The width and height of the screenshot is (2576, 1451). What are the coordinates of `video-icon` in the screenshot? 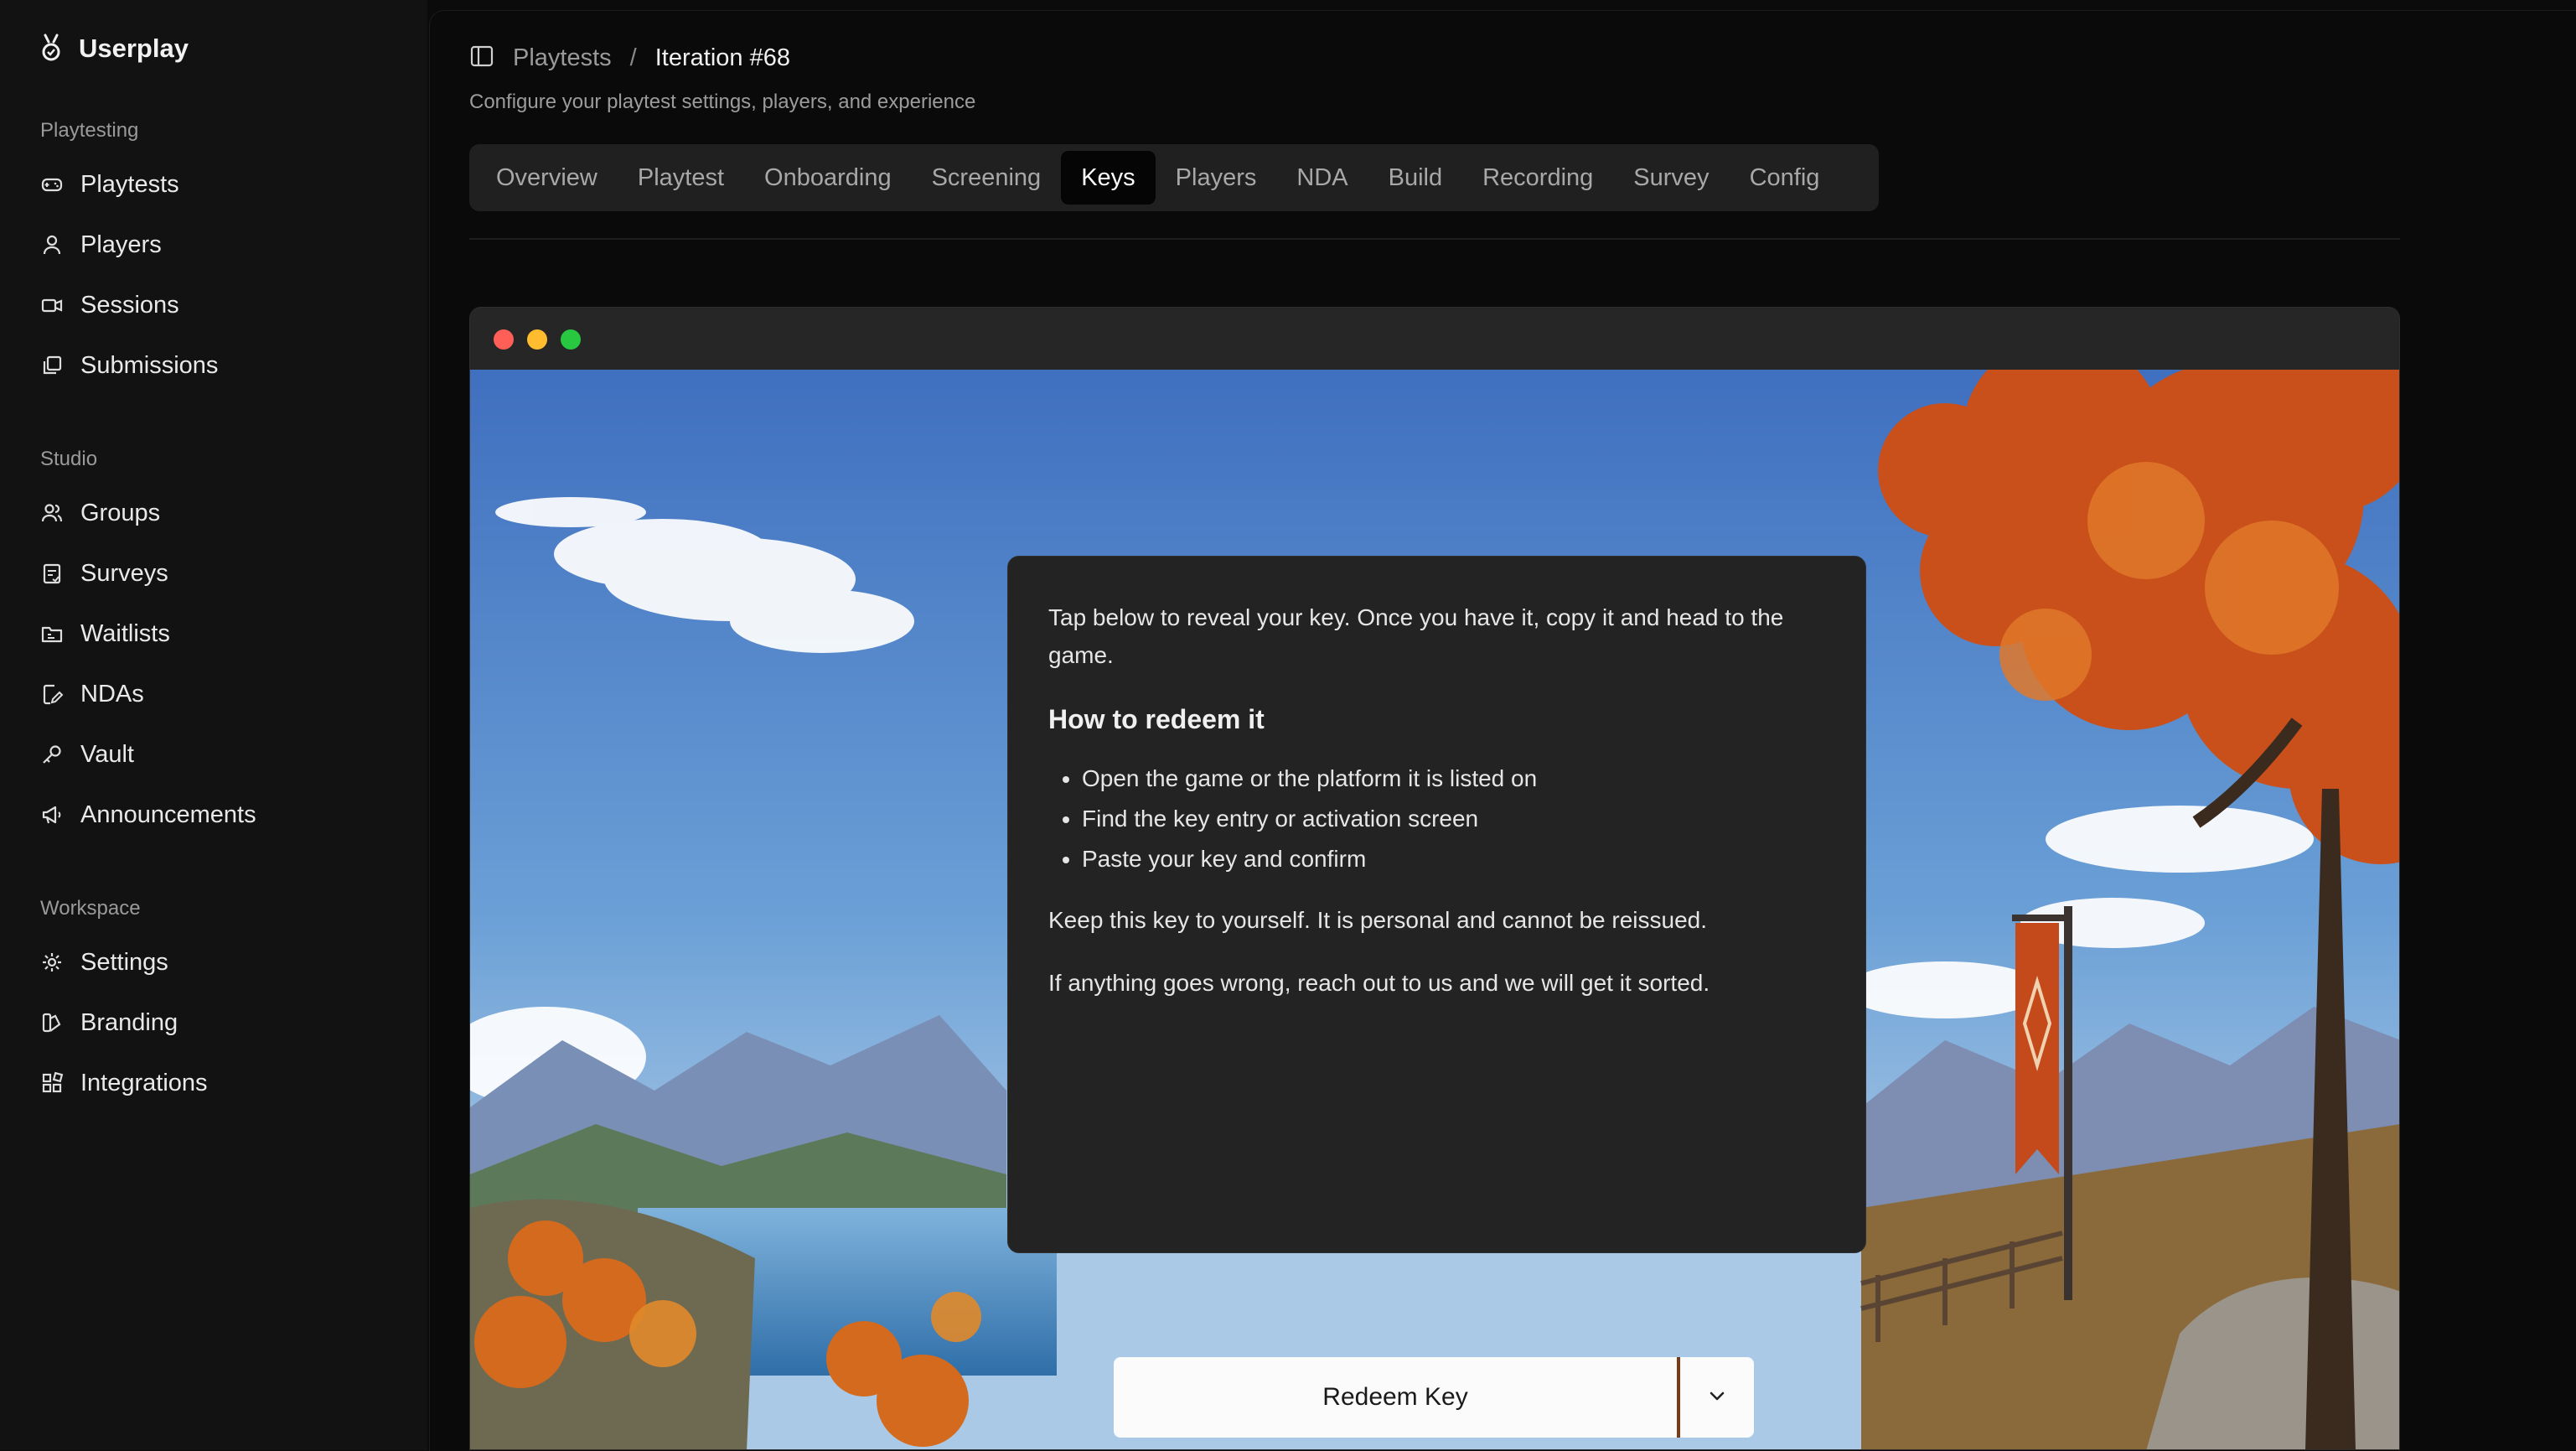 It's located at (52, 305).